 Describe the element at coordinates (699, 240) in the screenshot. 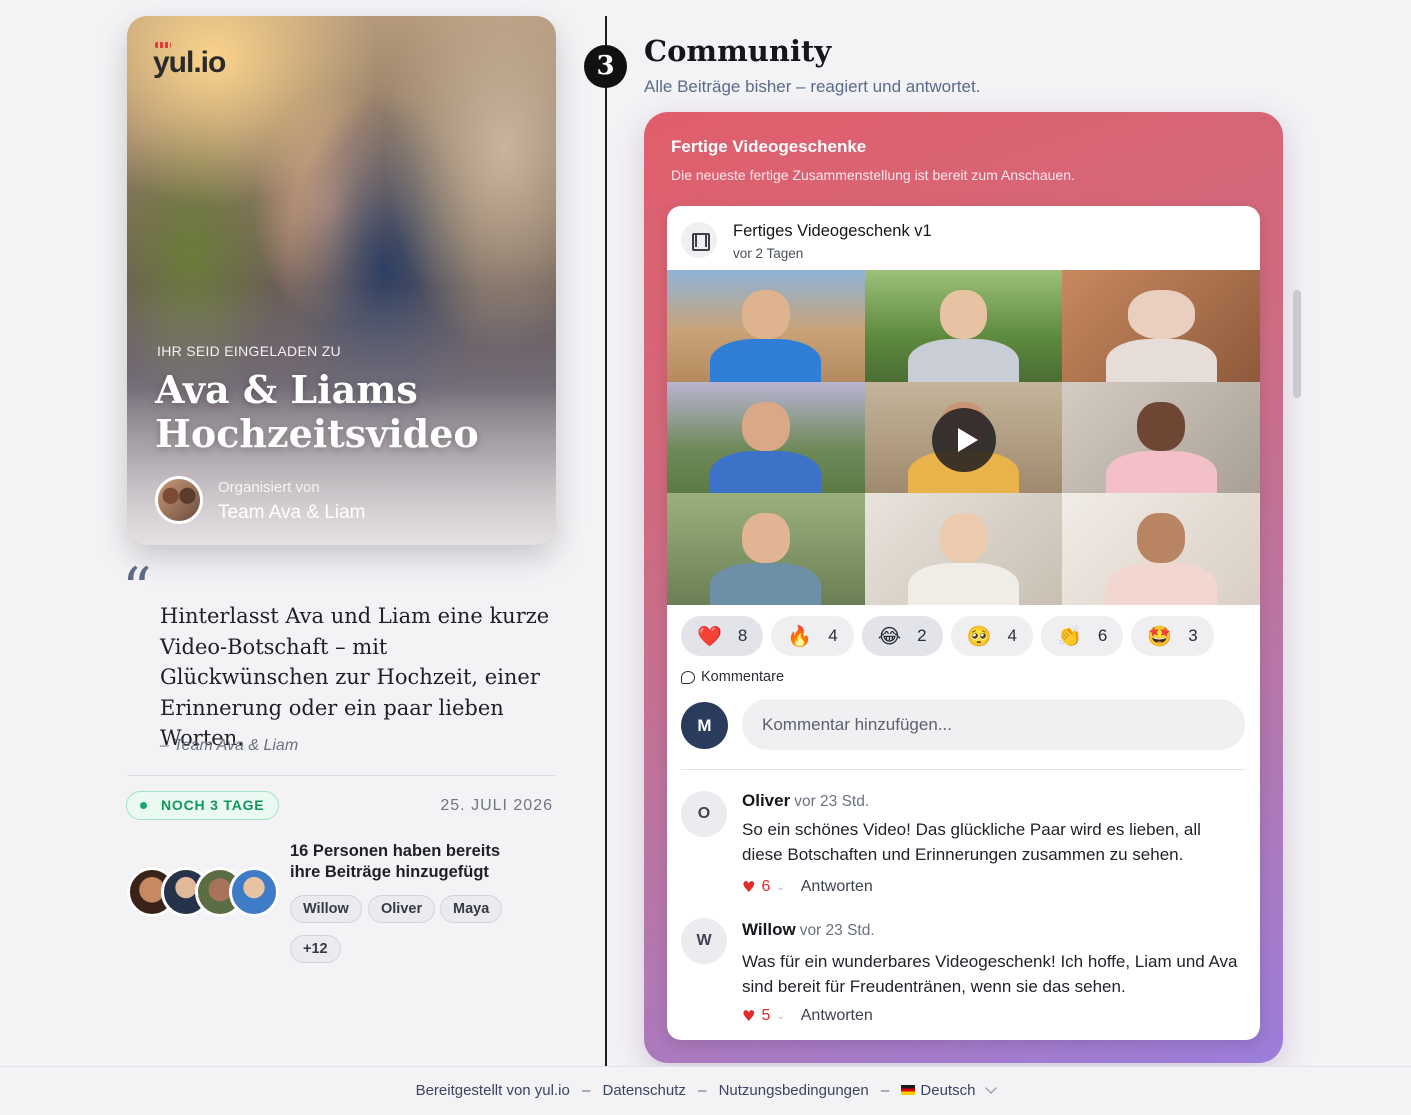

I see `film-icon` at that location.